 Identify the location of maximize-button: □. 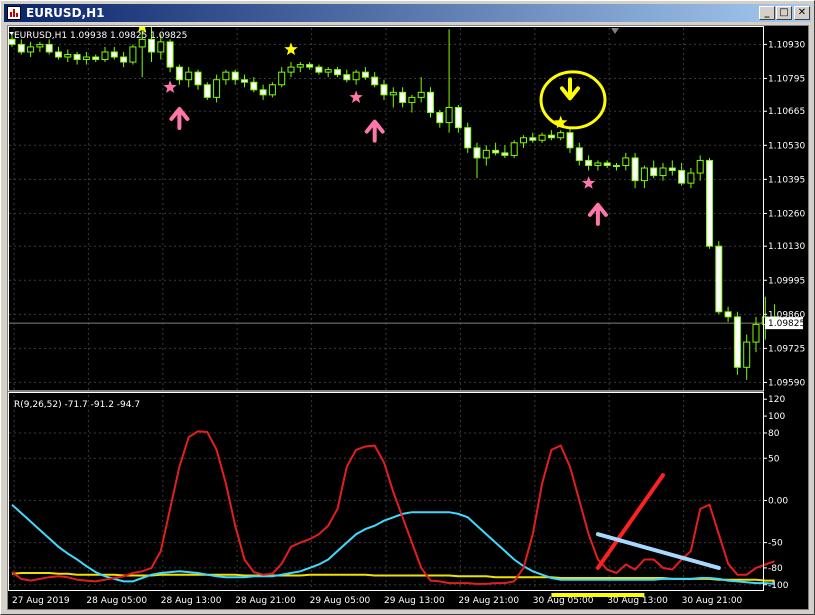
(784, 13).